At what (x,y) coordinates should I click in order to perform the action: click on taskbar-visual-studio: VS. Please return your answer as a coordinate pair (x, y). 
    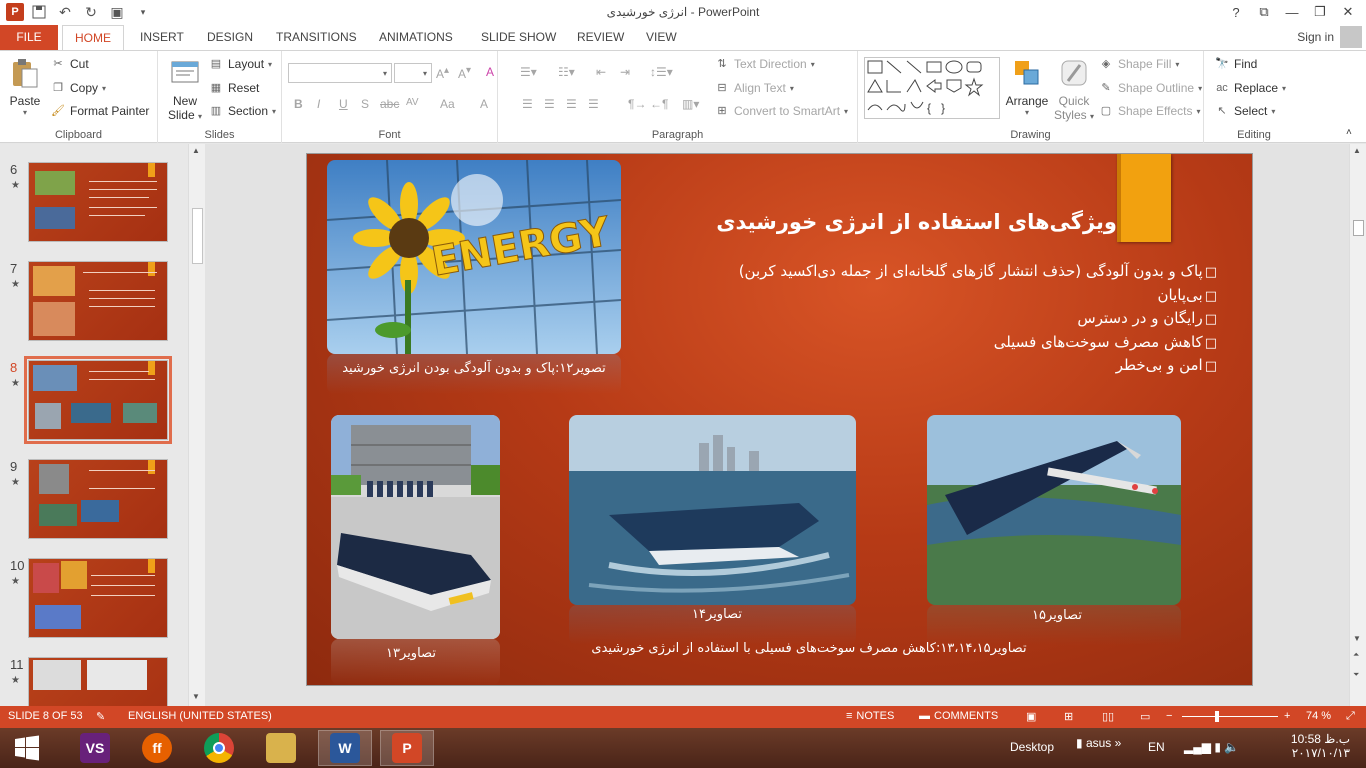
    Looking at the image, I should click on (95, 748).